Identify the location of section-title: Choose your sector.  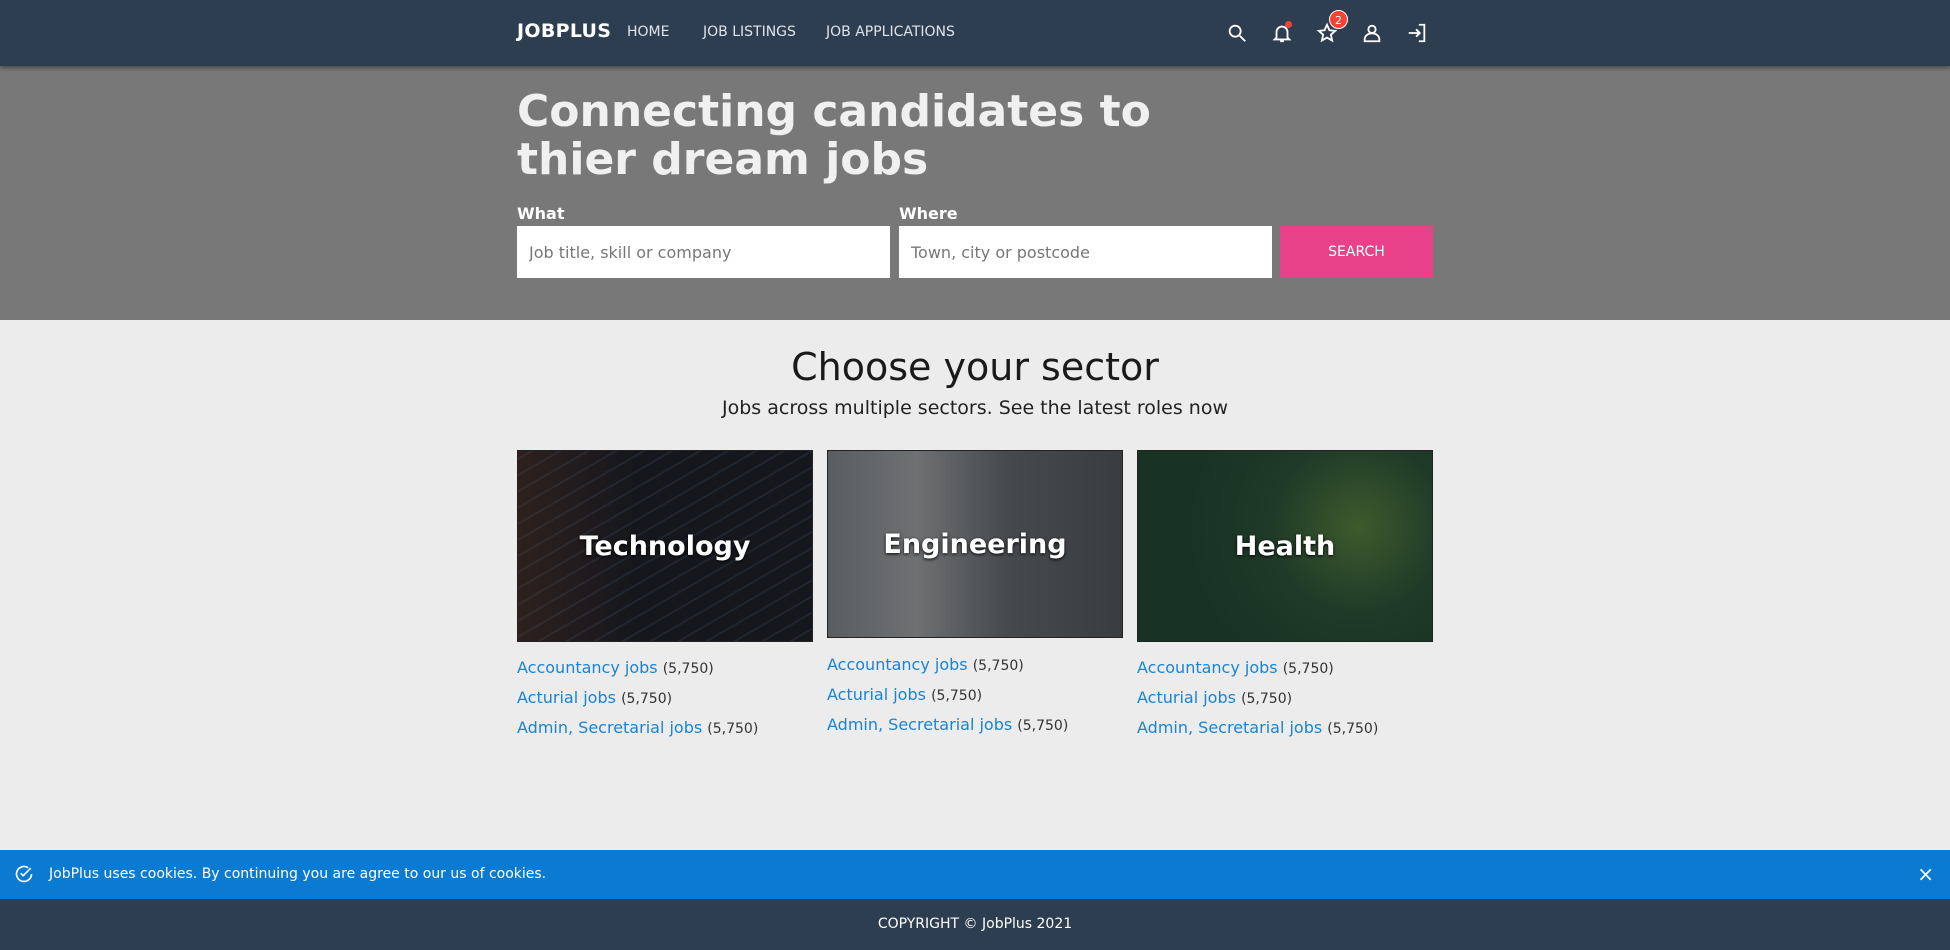
(975, 367).